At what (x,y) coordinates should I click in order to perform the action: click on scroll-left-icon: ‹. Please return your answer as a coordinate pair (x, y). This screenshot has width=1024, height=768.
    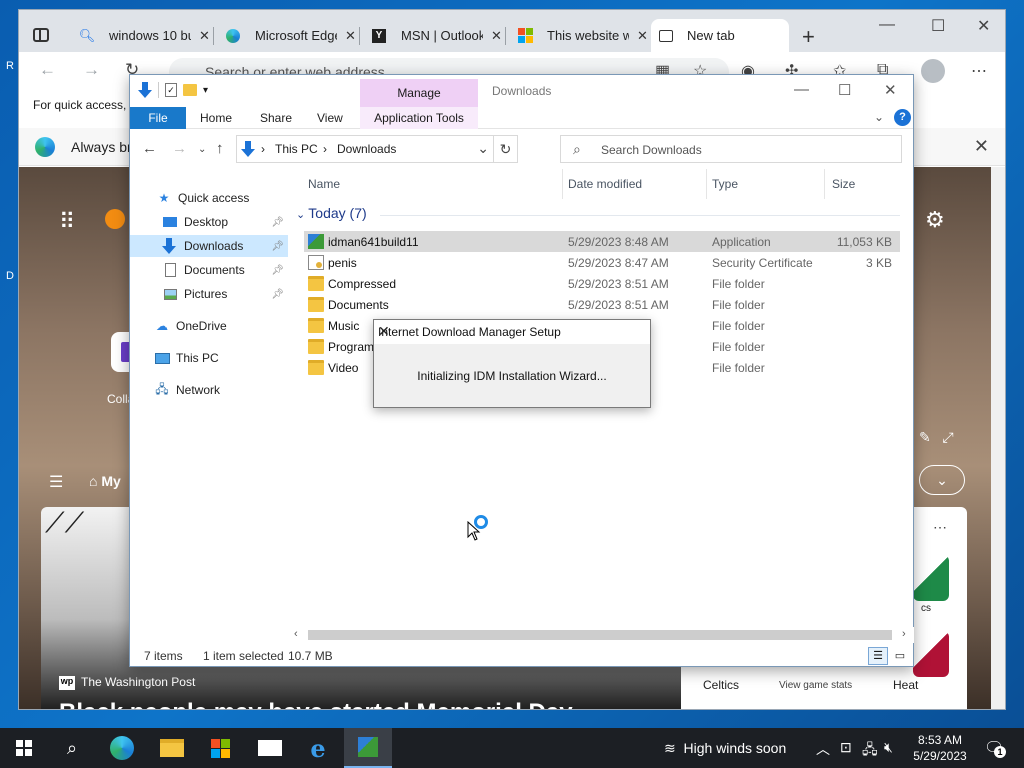
    Looking at the image, I should click on (296, 634).